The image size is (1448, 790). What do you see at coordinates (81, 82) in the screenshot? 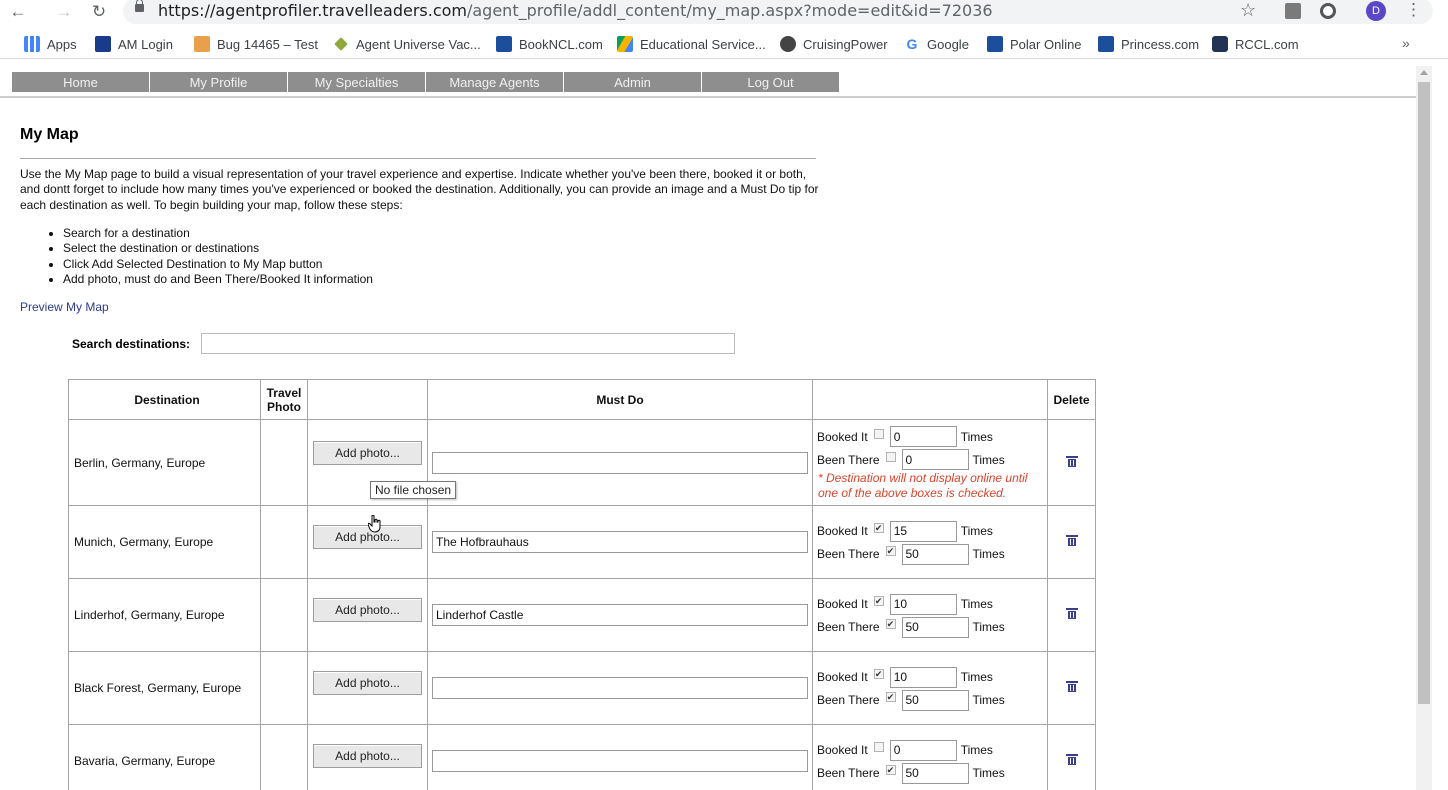
I see `nav-tab-home: Home` at bounding box center [81, 82].